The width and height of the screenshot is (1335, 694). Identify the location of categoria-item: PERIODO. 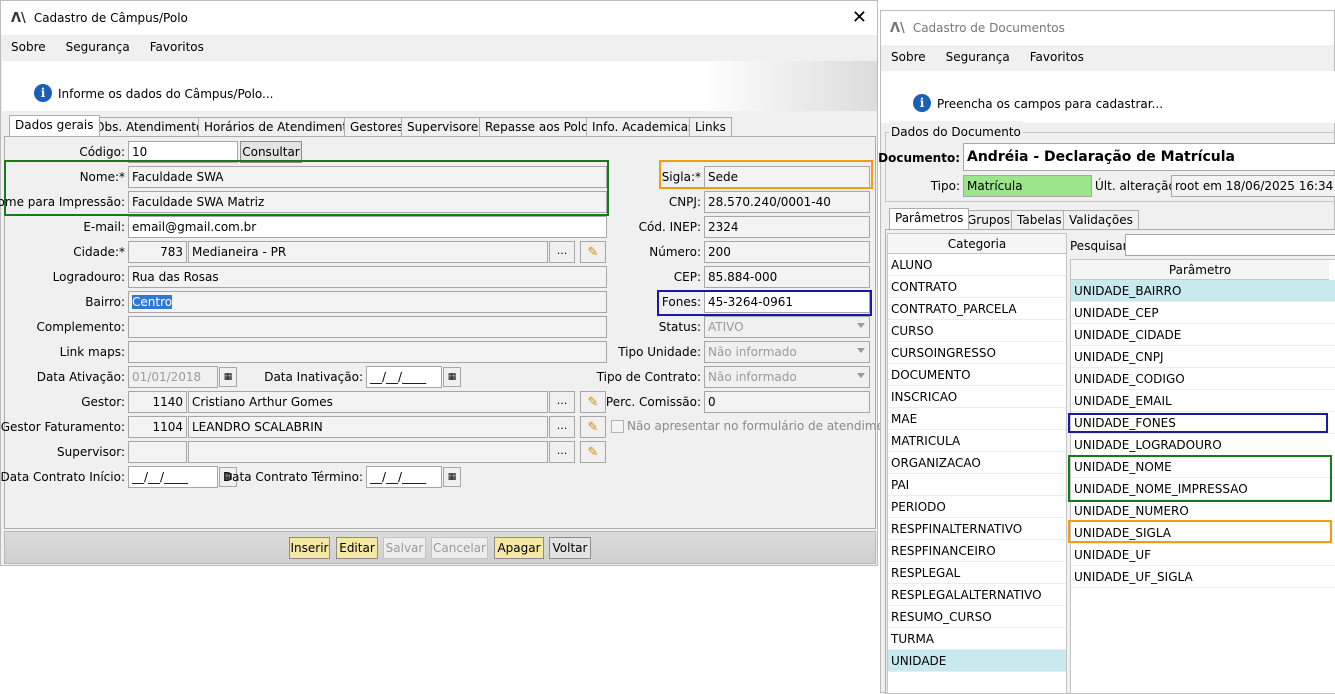
(977, 507).